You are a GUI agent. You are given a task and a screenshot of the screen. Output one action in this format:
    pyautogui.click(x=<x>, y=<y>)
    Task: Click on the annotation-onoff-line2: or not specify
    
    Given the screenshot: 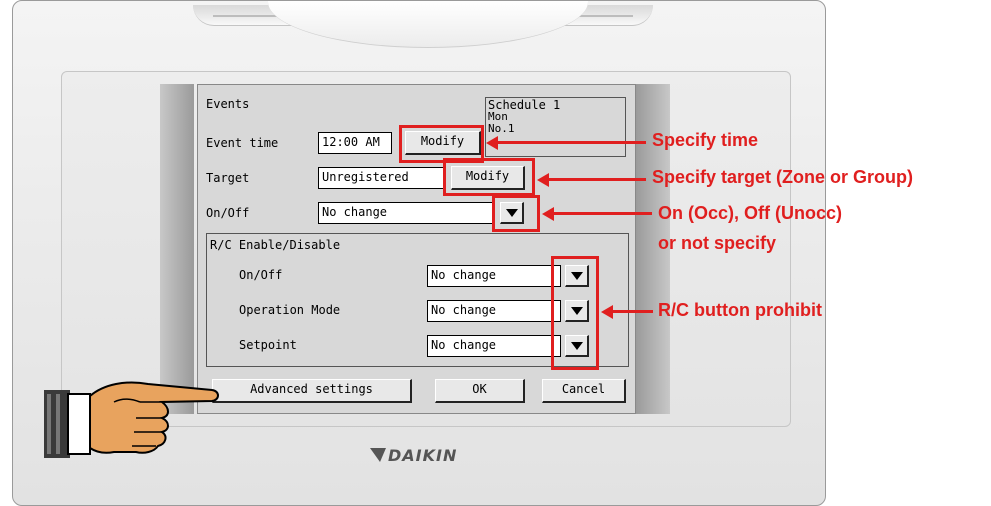 What is the action you would take?
    pyautogui.click(x=717, y=243)
    